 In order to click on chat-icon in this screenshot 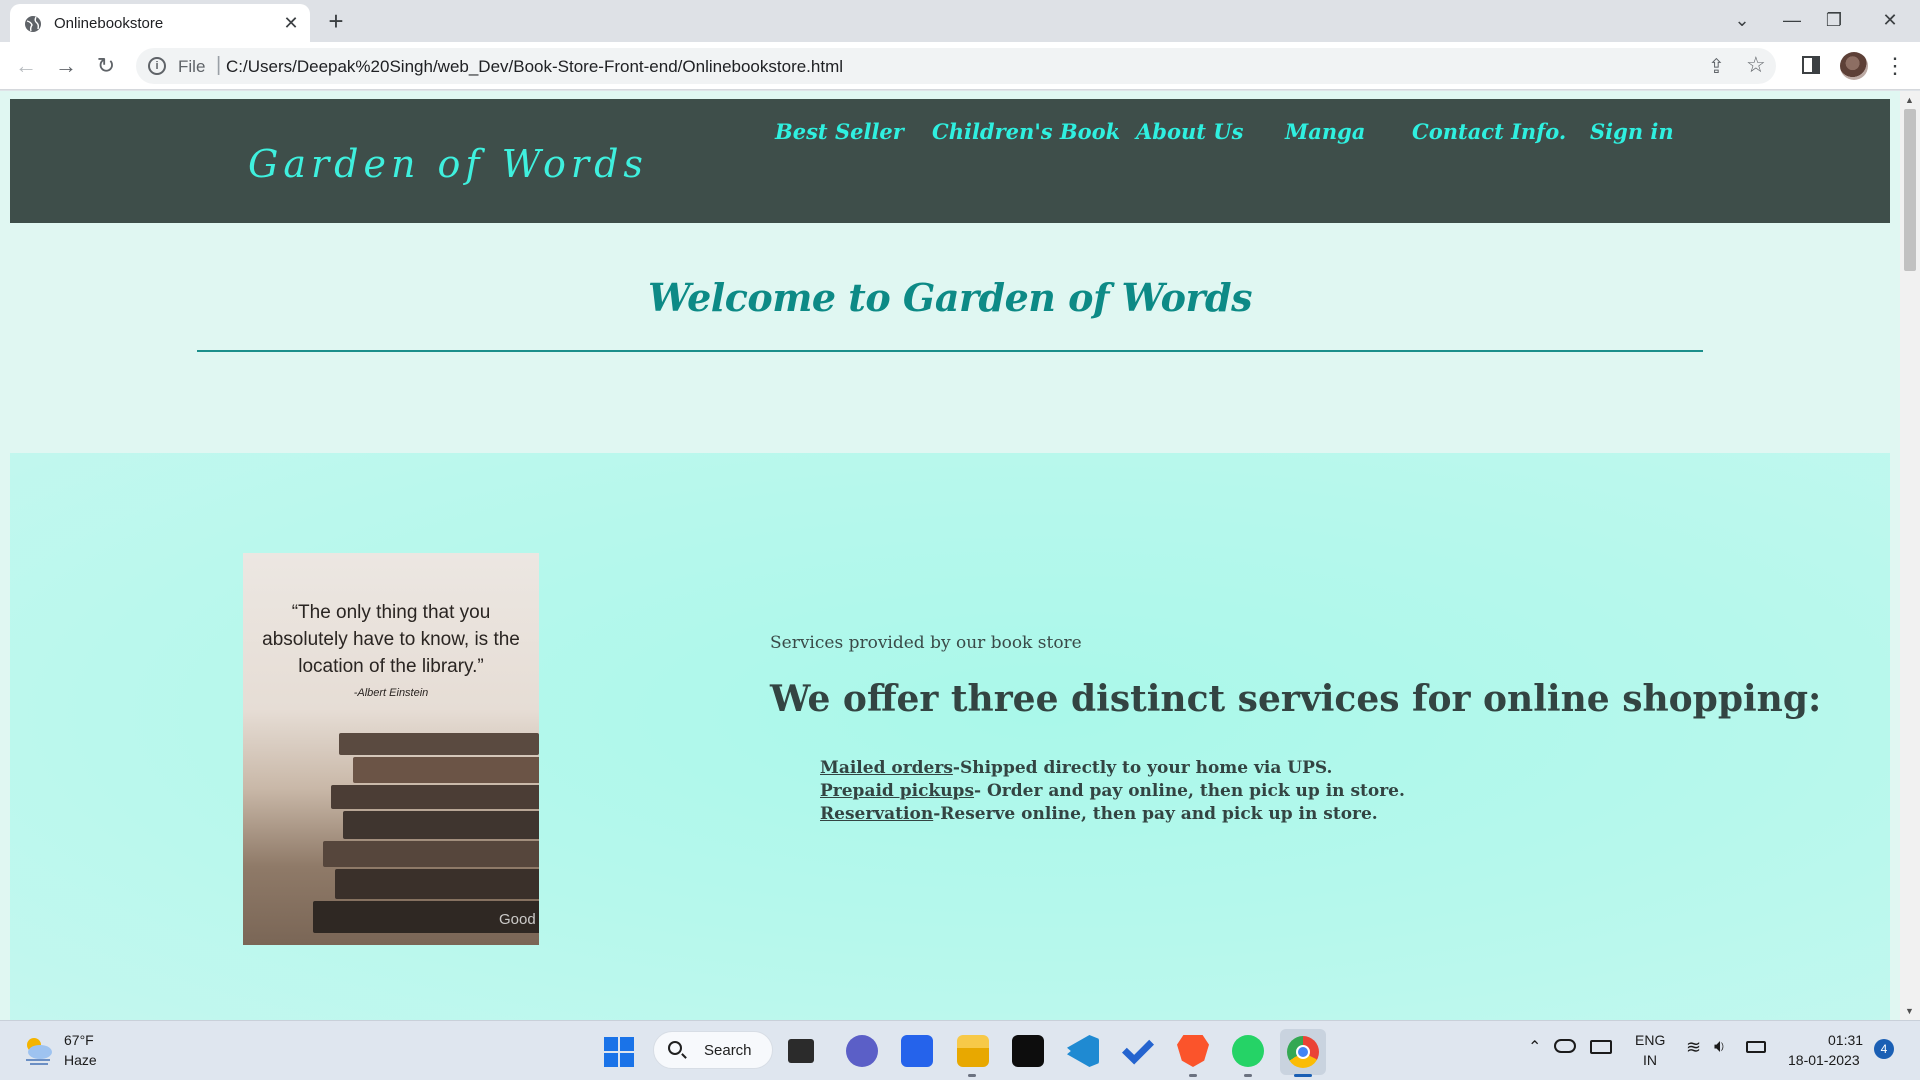, I will do `click(862, 1051)`.